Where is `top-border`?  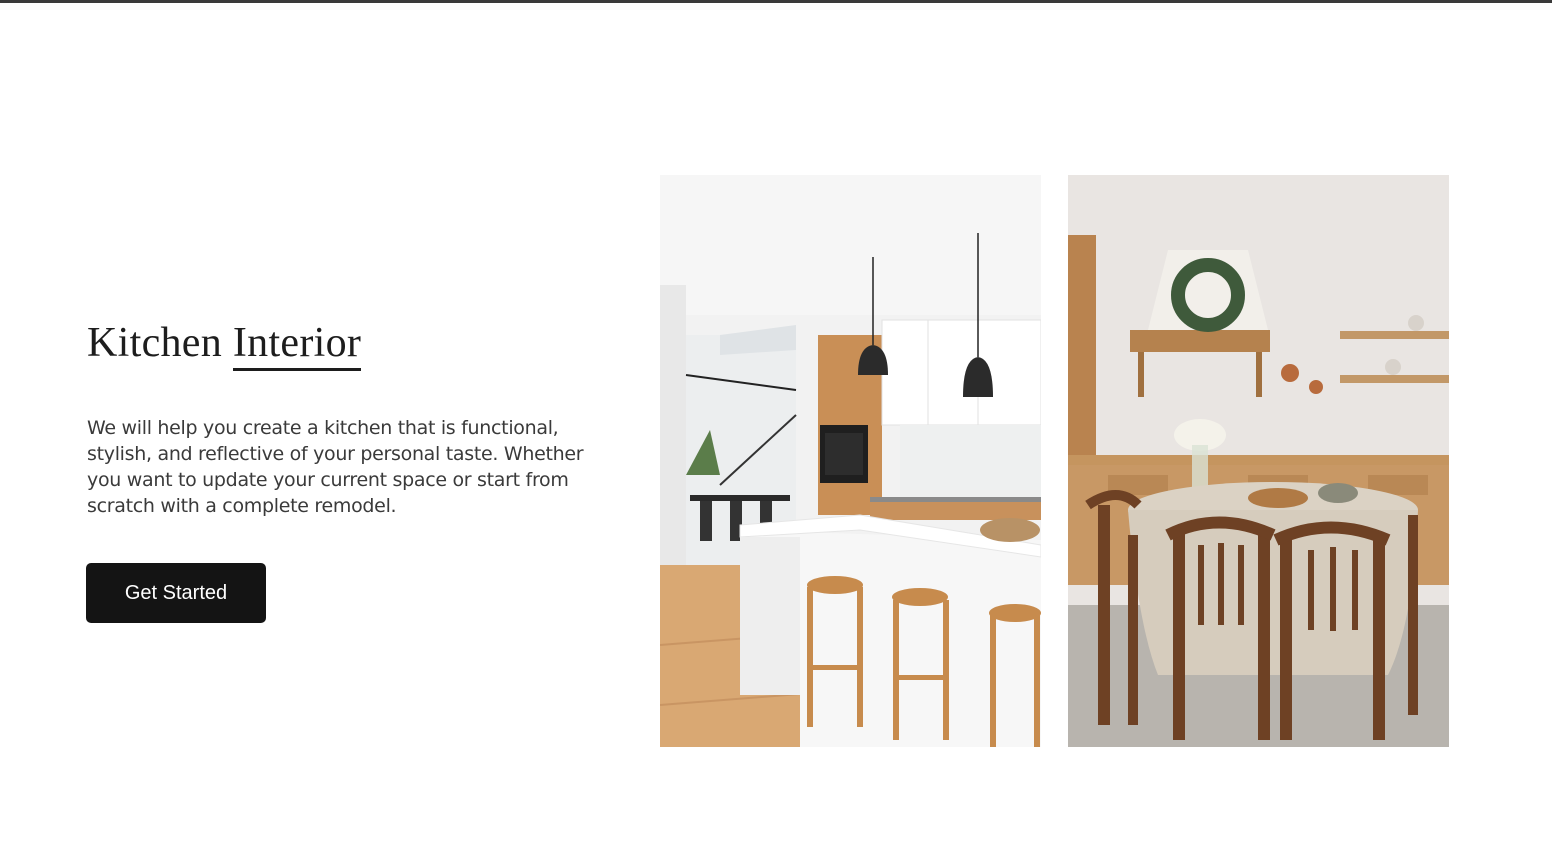
top-border is located at coordinates (776, 1).